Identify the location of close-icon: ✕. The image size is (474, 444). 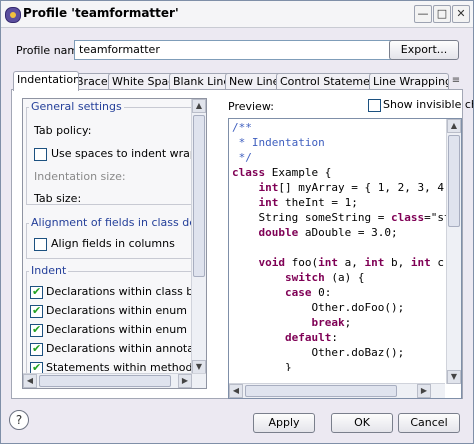
(461, 14).